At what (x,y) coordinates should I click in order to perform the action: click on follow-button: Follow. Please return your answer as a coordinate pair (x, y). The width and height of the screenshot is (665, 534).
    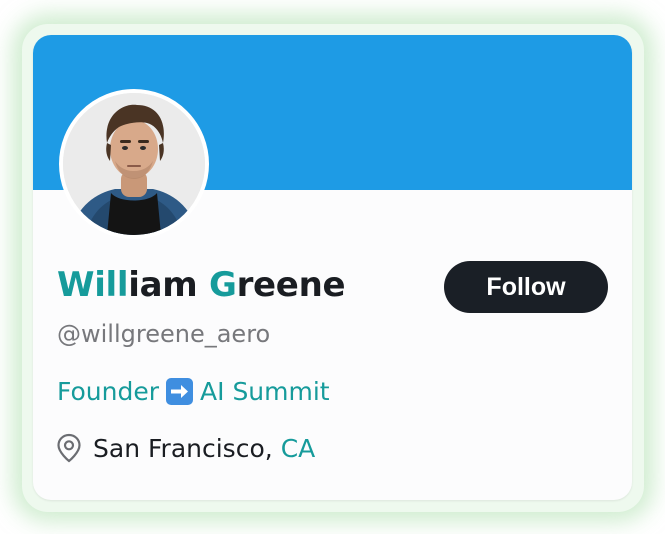
    Looking at the image, I should click on (526, 287).